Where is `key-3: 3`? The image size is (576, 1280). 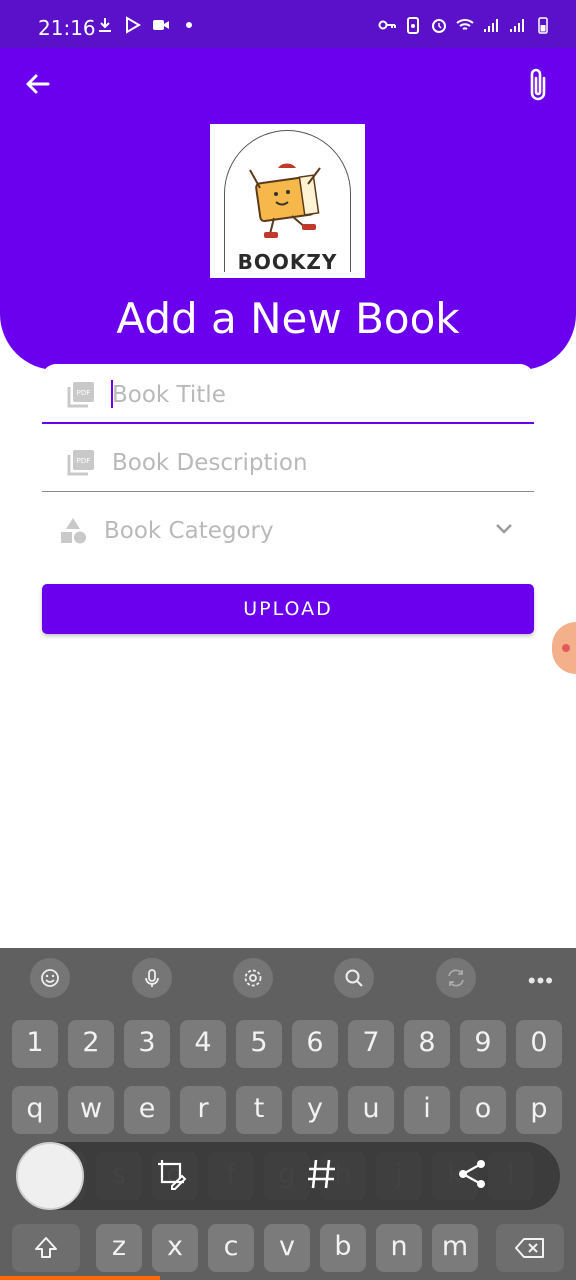 key-3: 3 is located at coordinates (147, 1044).